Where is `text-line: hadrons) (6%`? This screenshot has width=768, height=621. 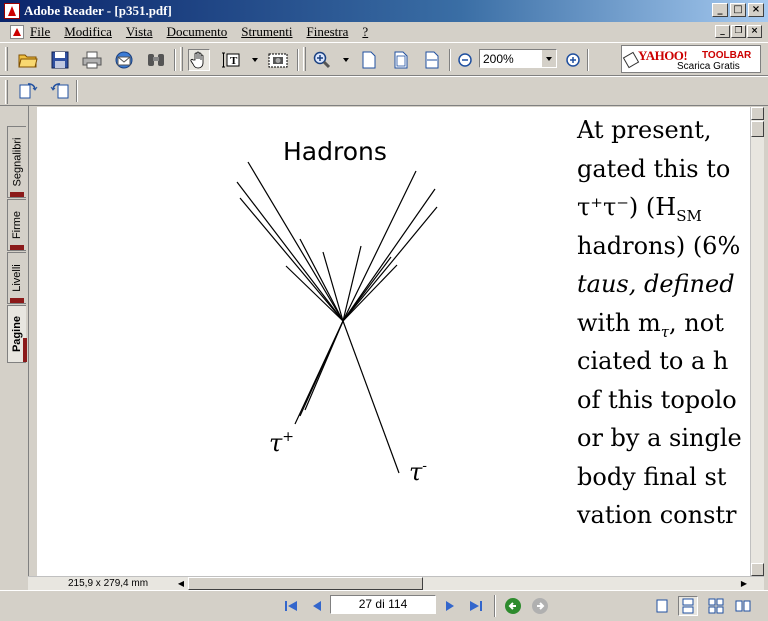
text-line: hadrons) (6% is located at coordinates (659, 245).